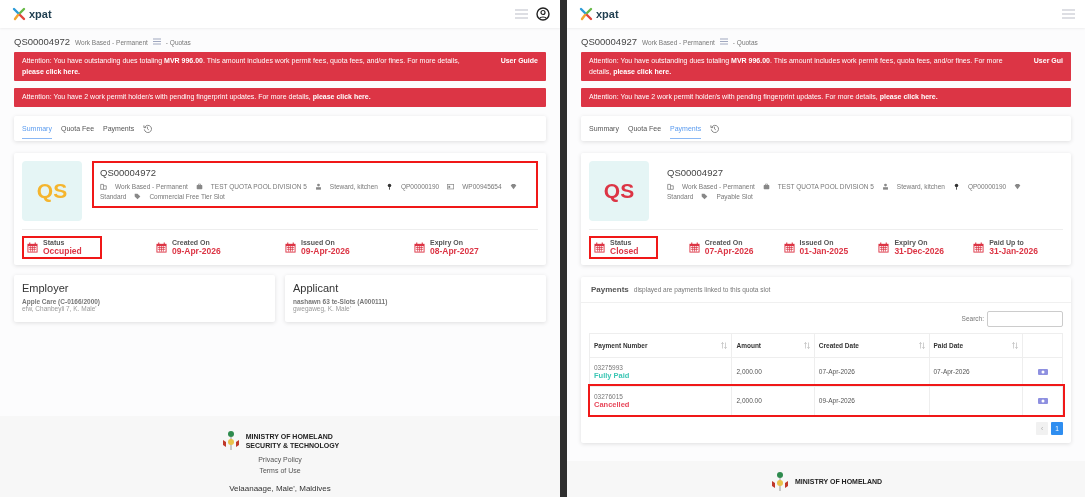  What do you see at coordinates (46, 287) in the screenshot?
I see `party-title: Employer` at bounding box center [46, 287].